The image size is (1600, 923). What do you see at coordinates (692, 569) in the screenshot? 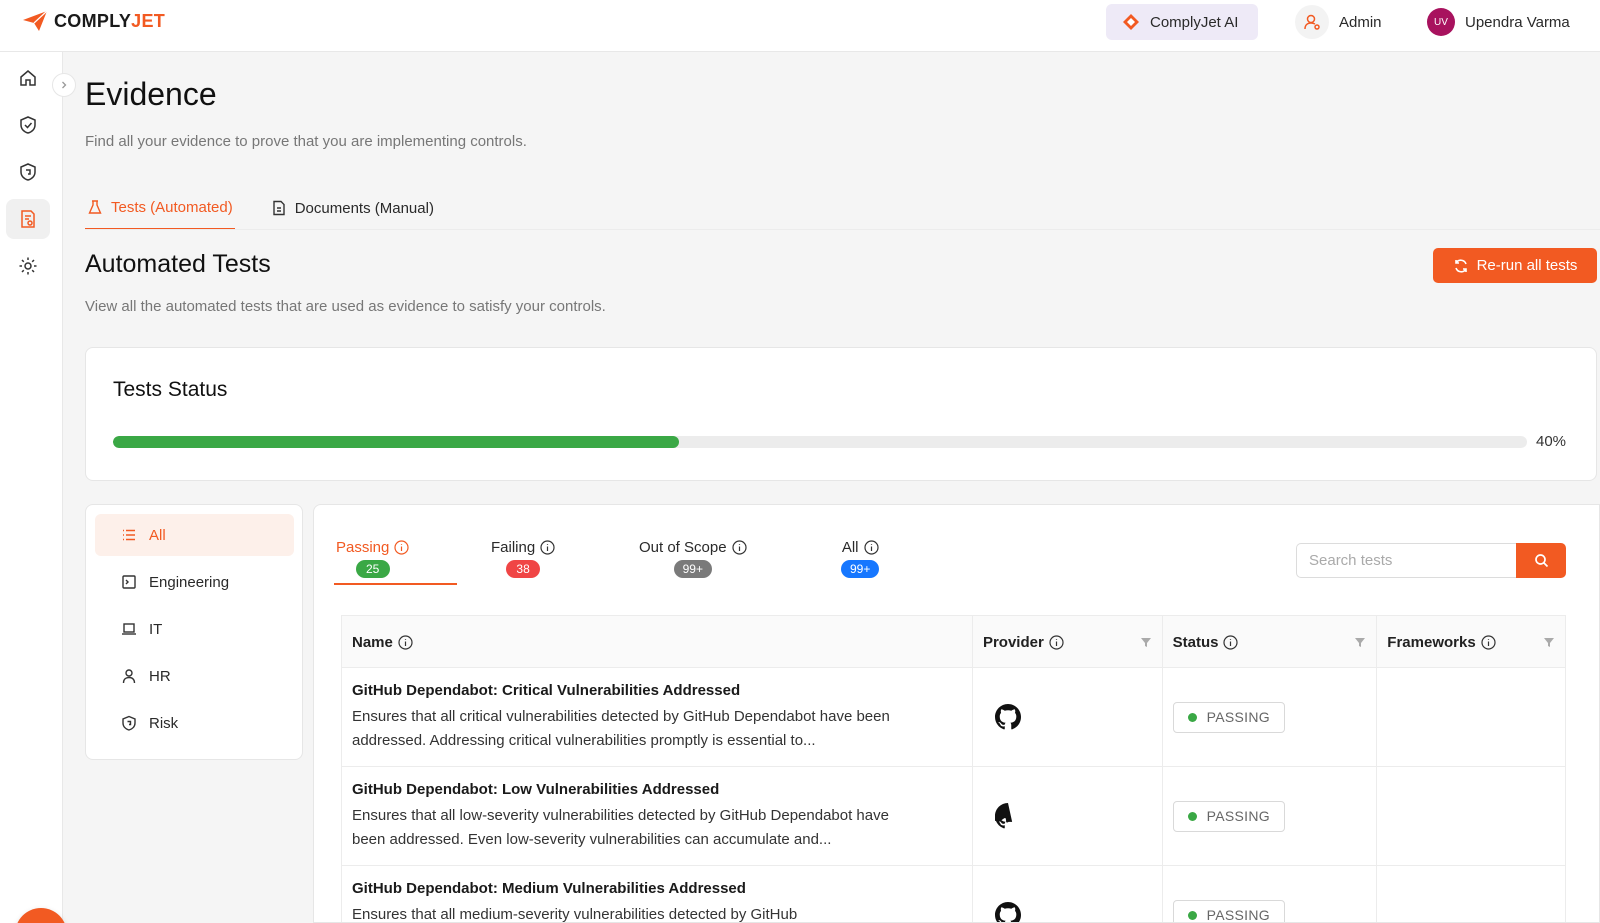
I see `out-of-scope-count-badge: 99+` at bounding box center [692, 569].